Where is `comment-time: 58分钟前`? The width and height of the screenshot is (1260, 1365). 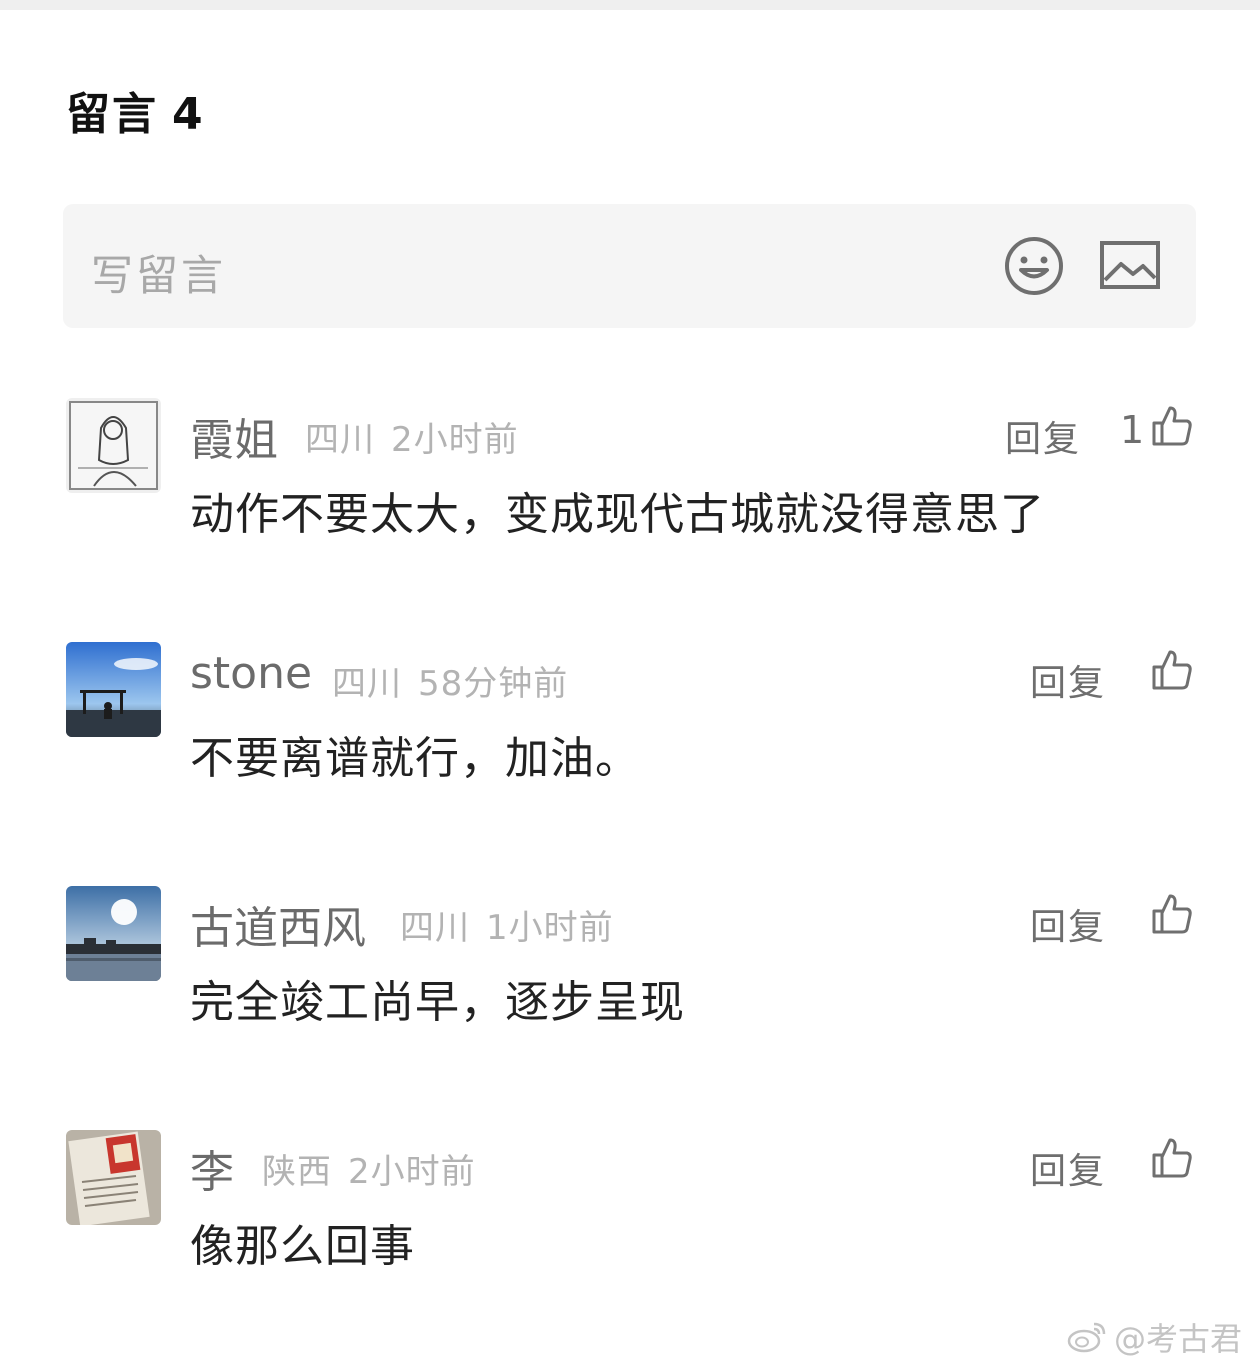
comment-time: 58分钟前 is located at coordinates (493, 684).